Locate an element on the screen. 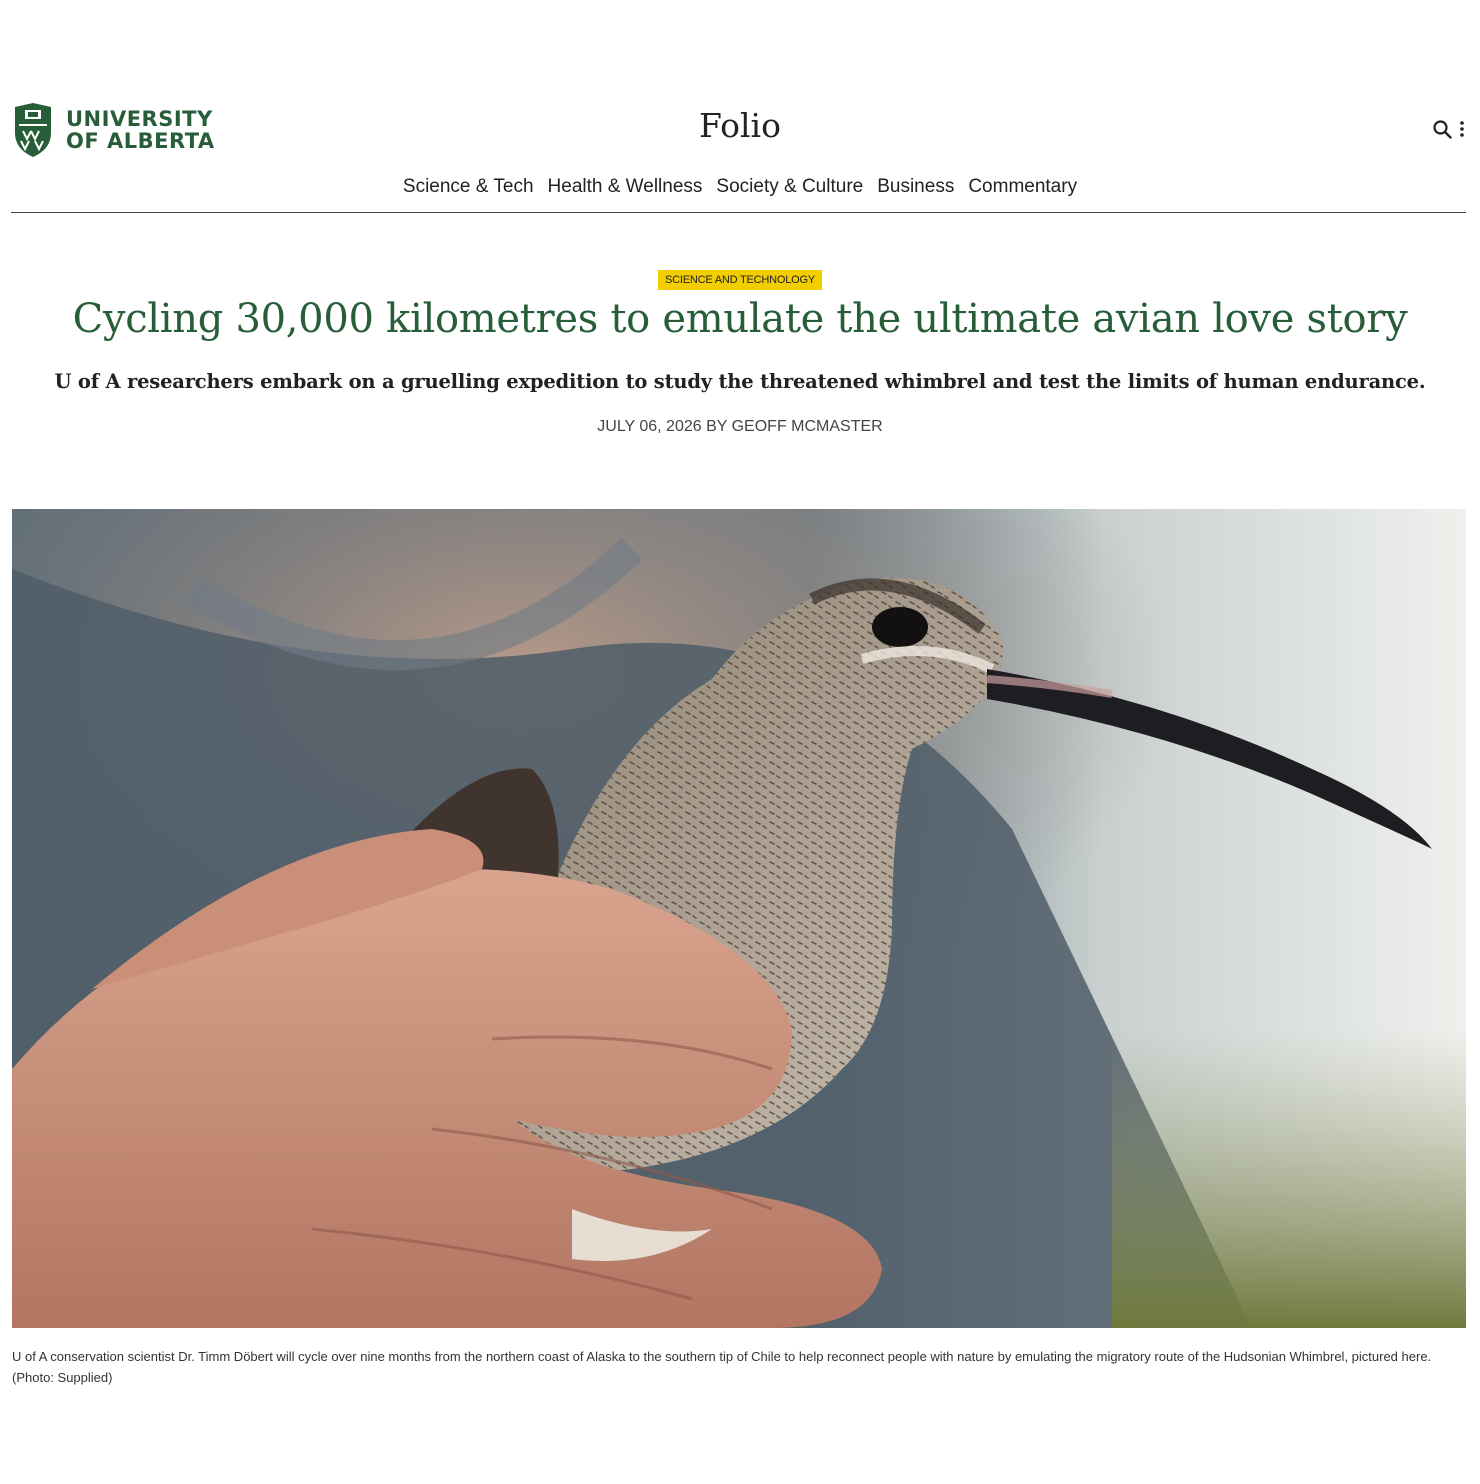  more-vertical-icon is located at coordinates (1462, 129).